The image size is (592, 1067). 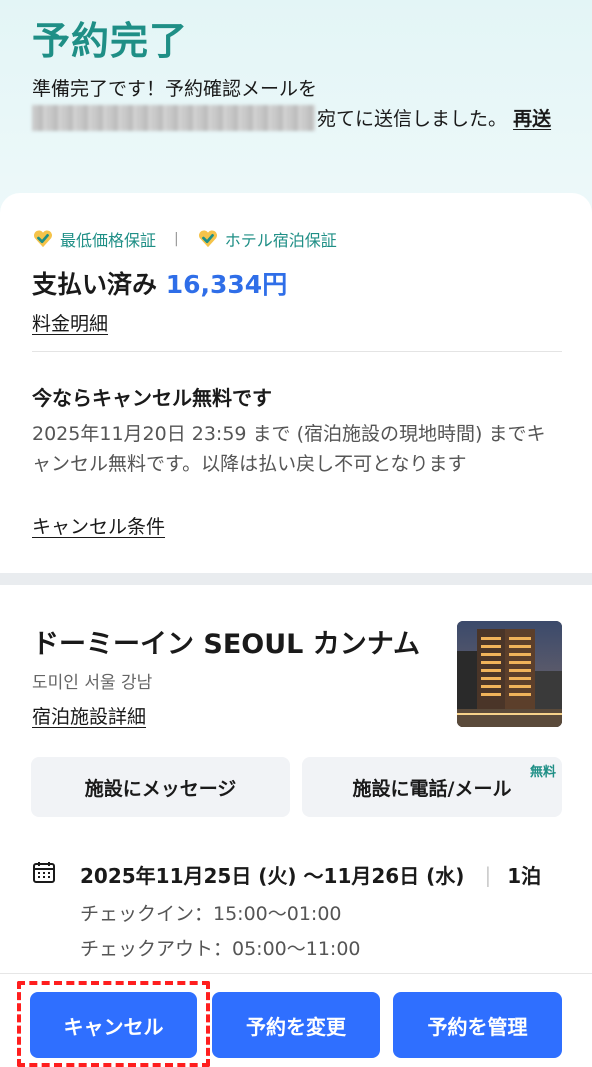 I want to click on confirmation-message-line2: 宛てに送信しました。 再送, so click(x=297, y=119).